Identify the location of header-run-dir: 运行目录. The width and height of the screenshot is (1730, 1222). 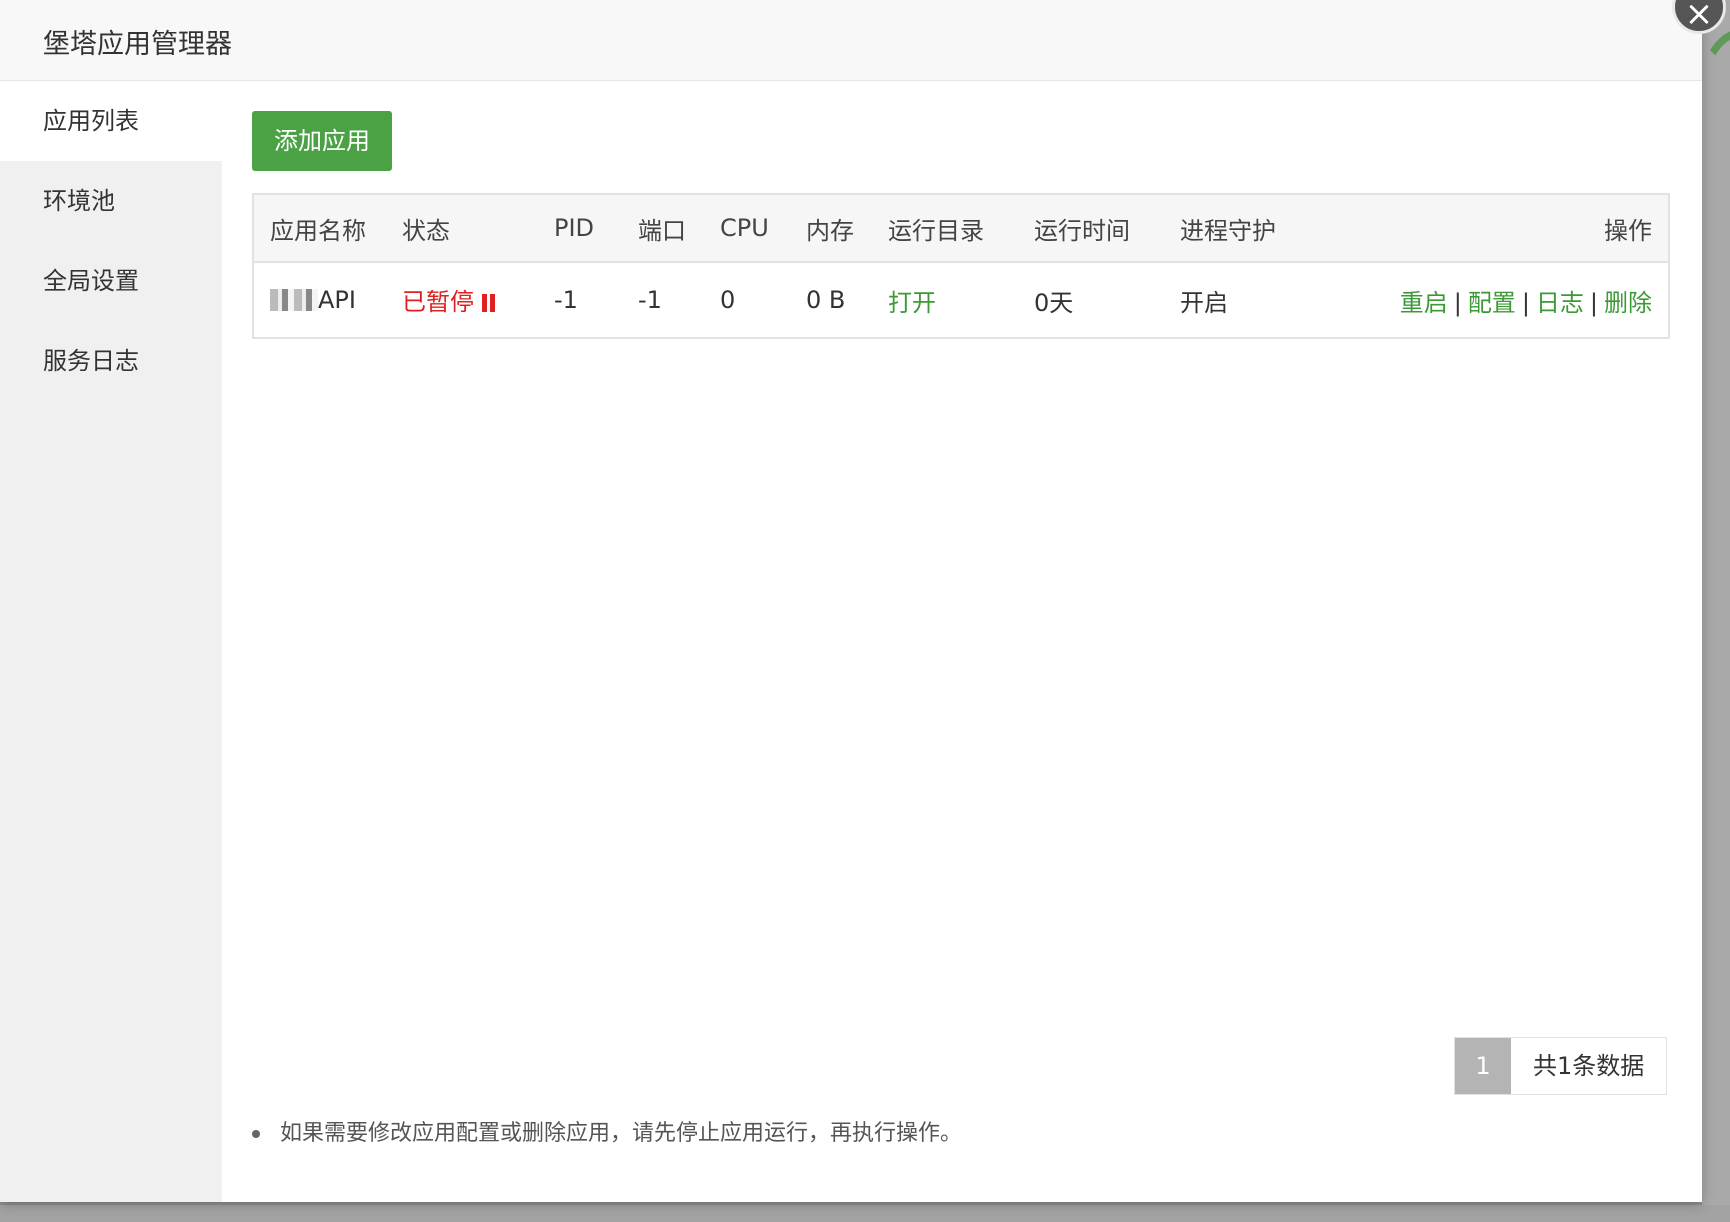
(945, 228).